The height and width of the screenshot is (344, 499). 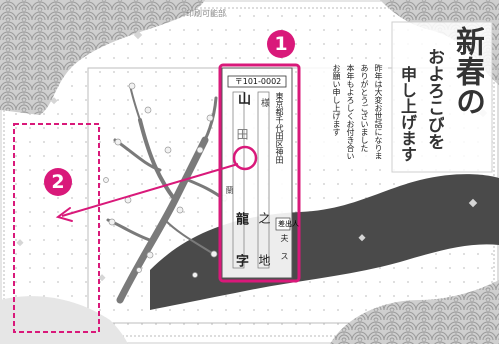 What do you see at coordinates (364, 108) in the screenshot?
I see `message-line-2: ありがとうございました` at bounding box center [364, 108].